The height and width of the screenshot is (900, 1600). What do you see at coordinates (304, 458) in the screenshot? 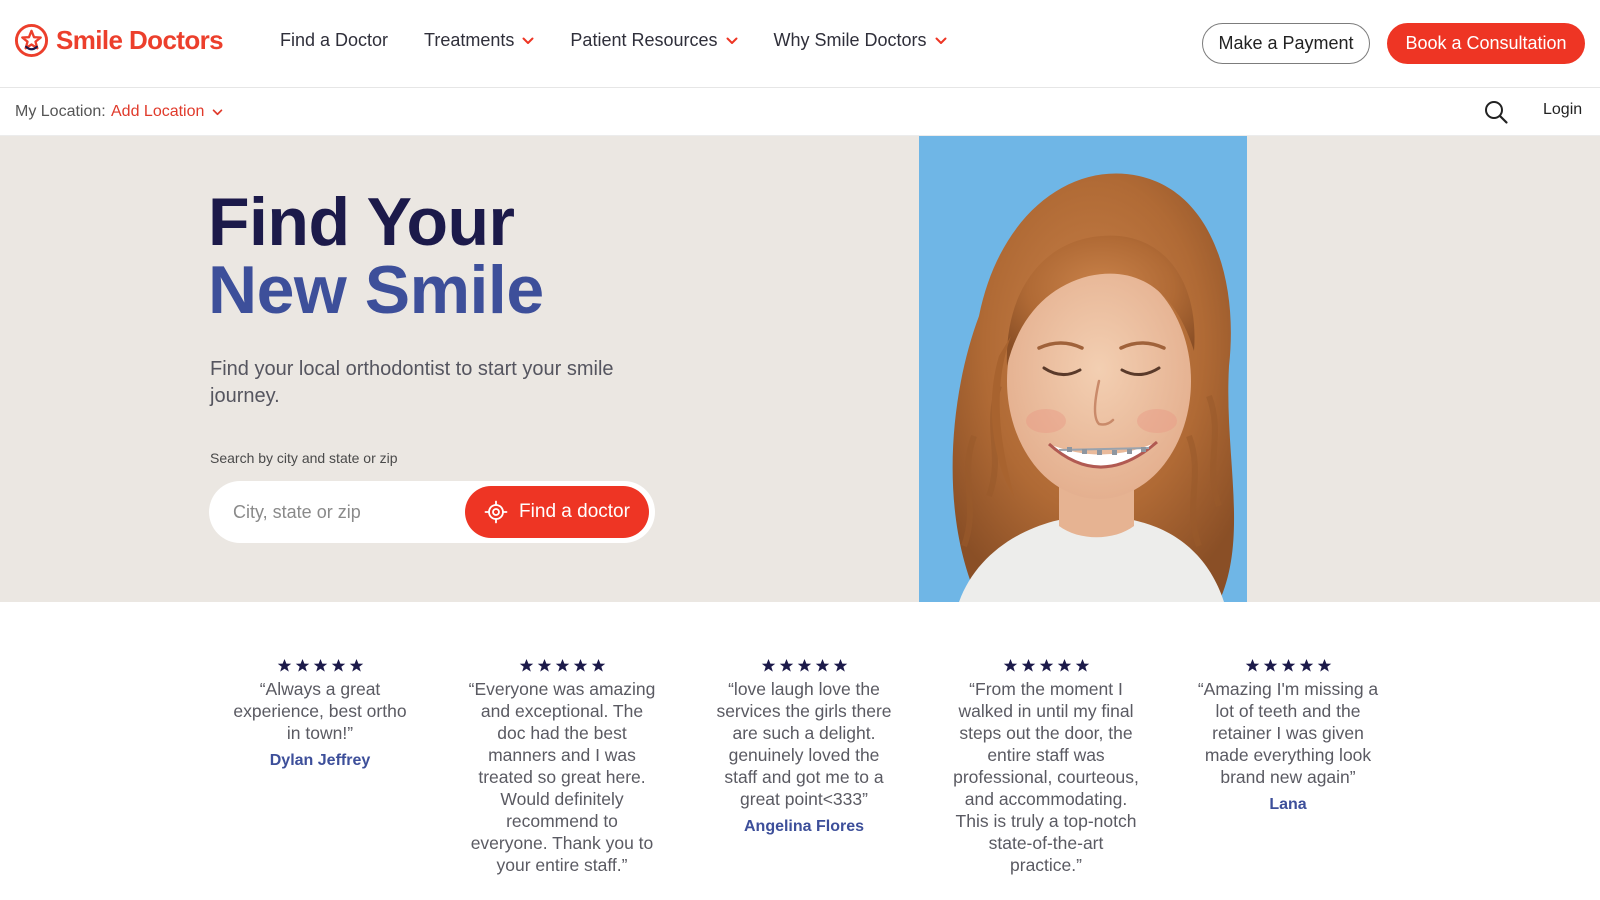
I see `search-label: Search by city and state or zip` at bounding box center [304, 458].